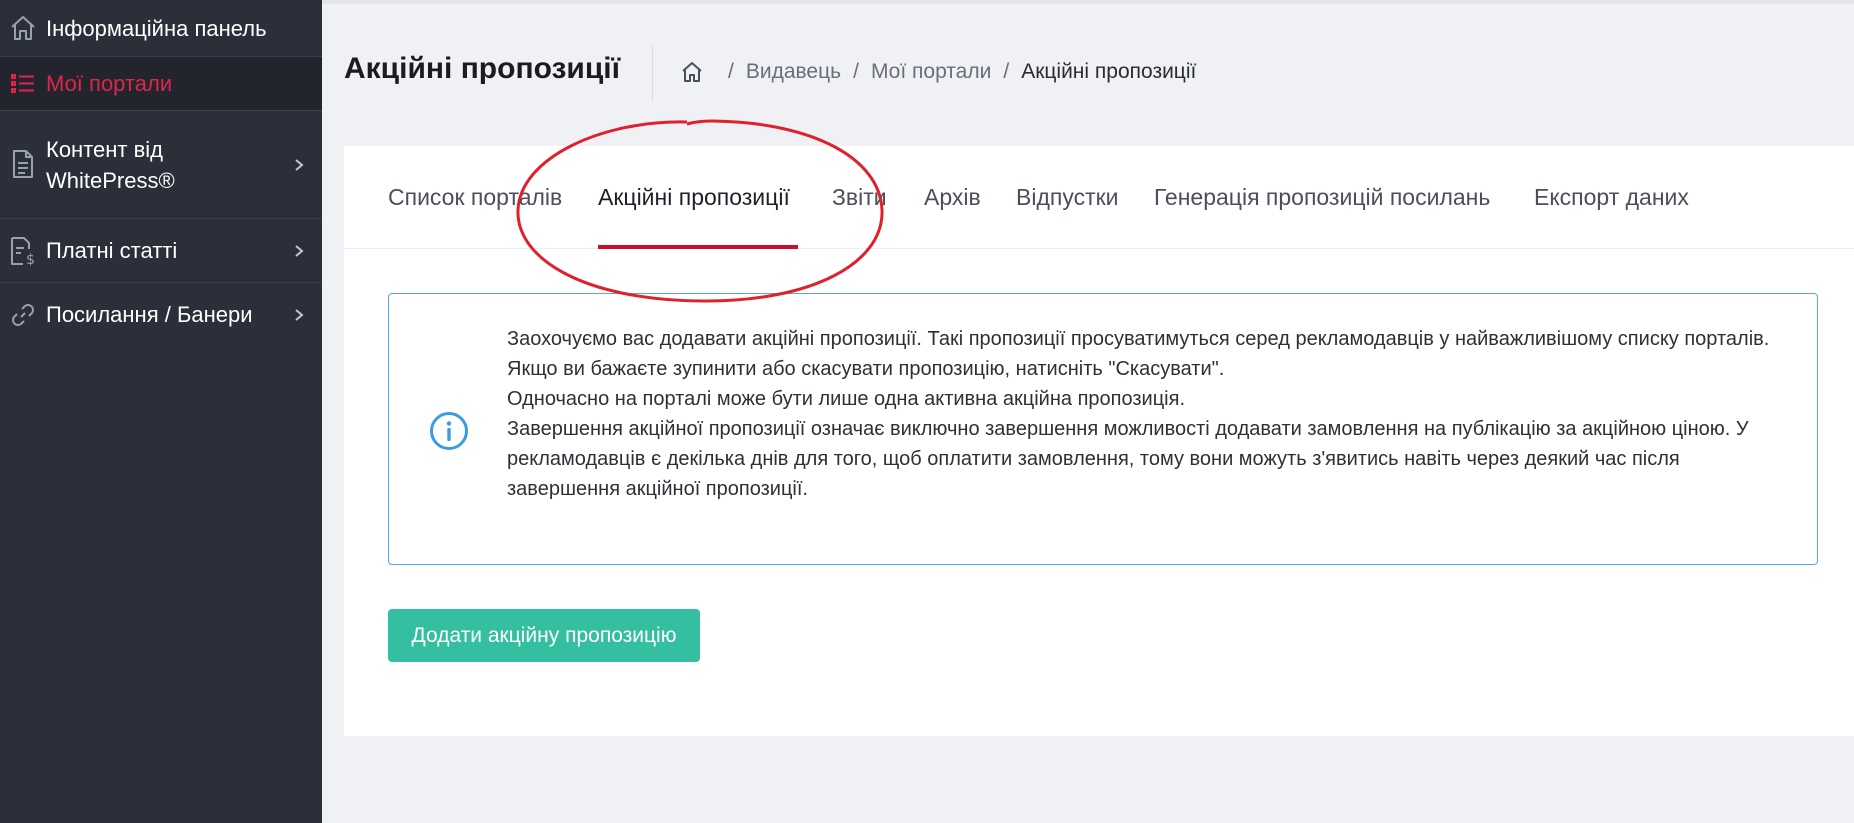 This screenshot has height=823, width=1854. I want to click on tab-archive: Архів, so click(952, 197).